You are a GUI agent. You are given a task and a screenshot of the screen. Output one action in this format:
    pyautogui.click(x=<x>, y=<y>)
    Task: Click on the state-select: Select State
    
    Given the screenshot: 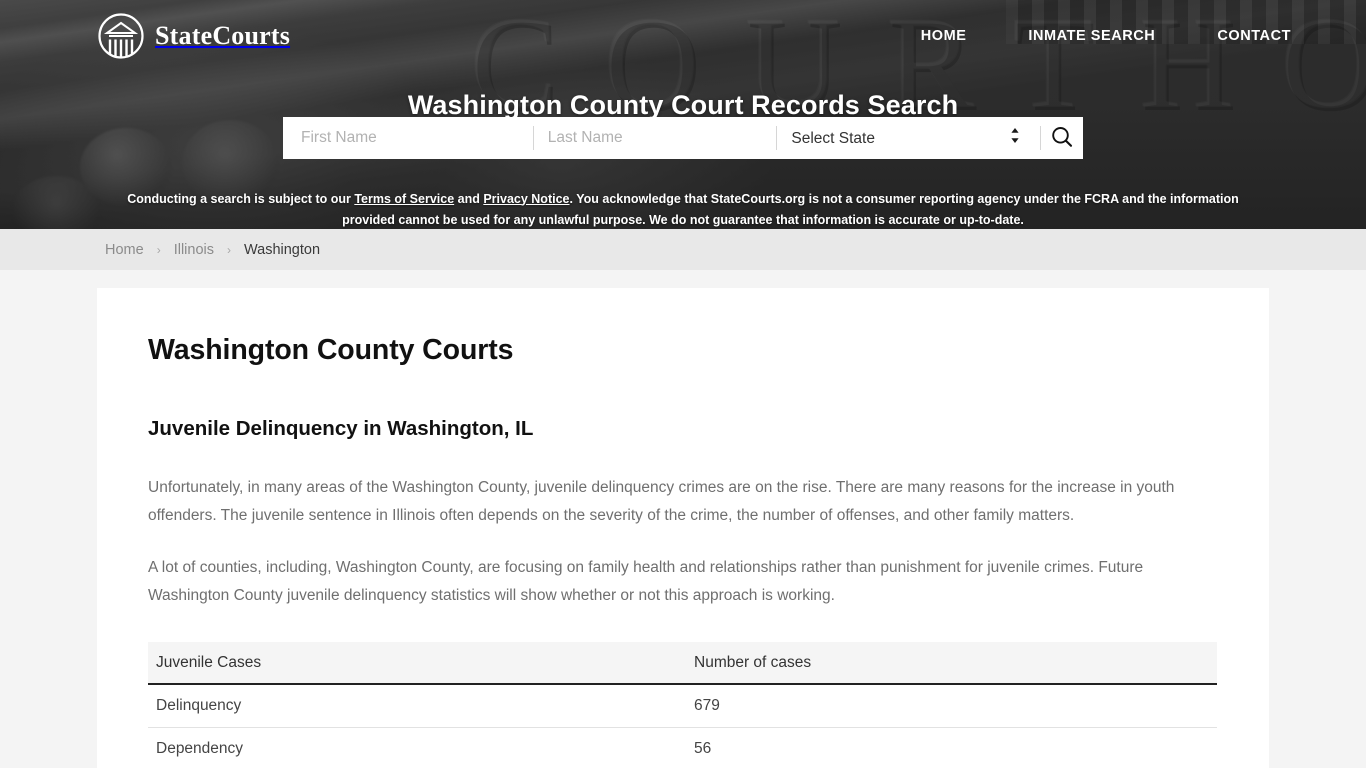 What is the action you would take?
    pyautogui.click(x=909, y=138)
    